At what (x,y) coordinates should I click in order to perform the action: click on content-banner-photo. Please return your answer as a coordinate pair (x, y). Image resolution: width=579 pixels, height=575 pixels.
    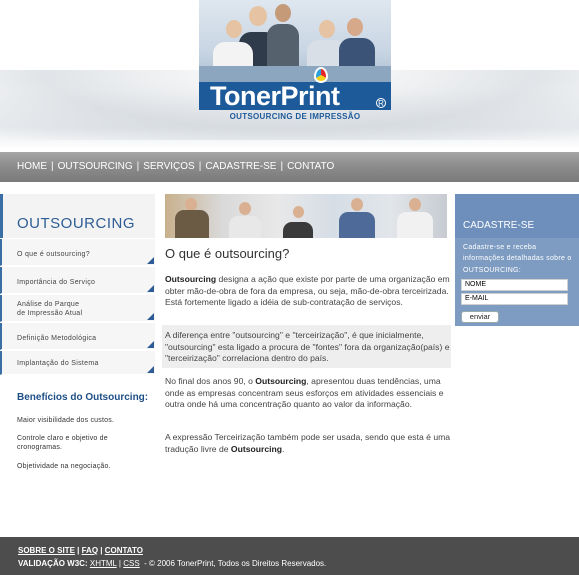
    Looking at the image, I should click on (306, 216).